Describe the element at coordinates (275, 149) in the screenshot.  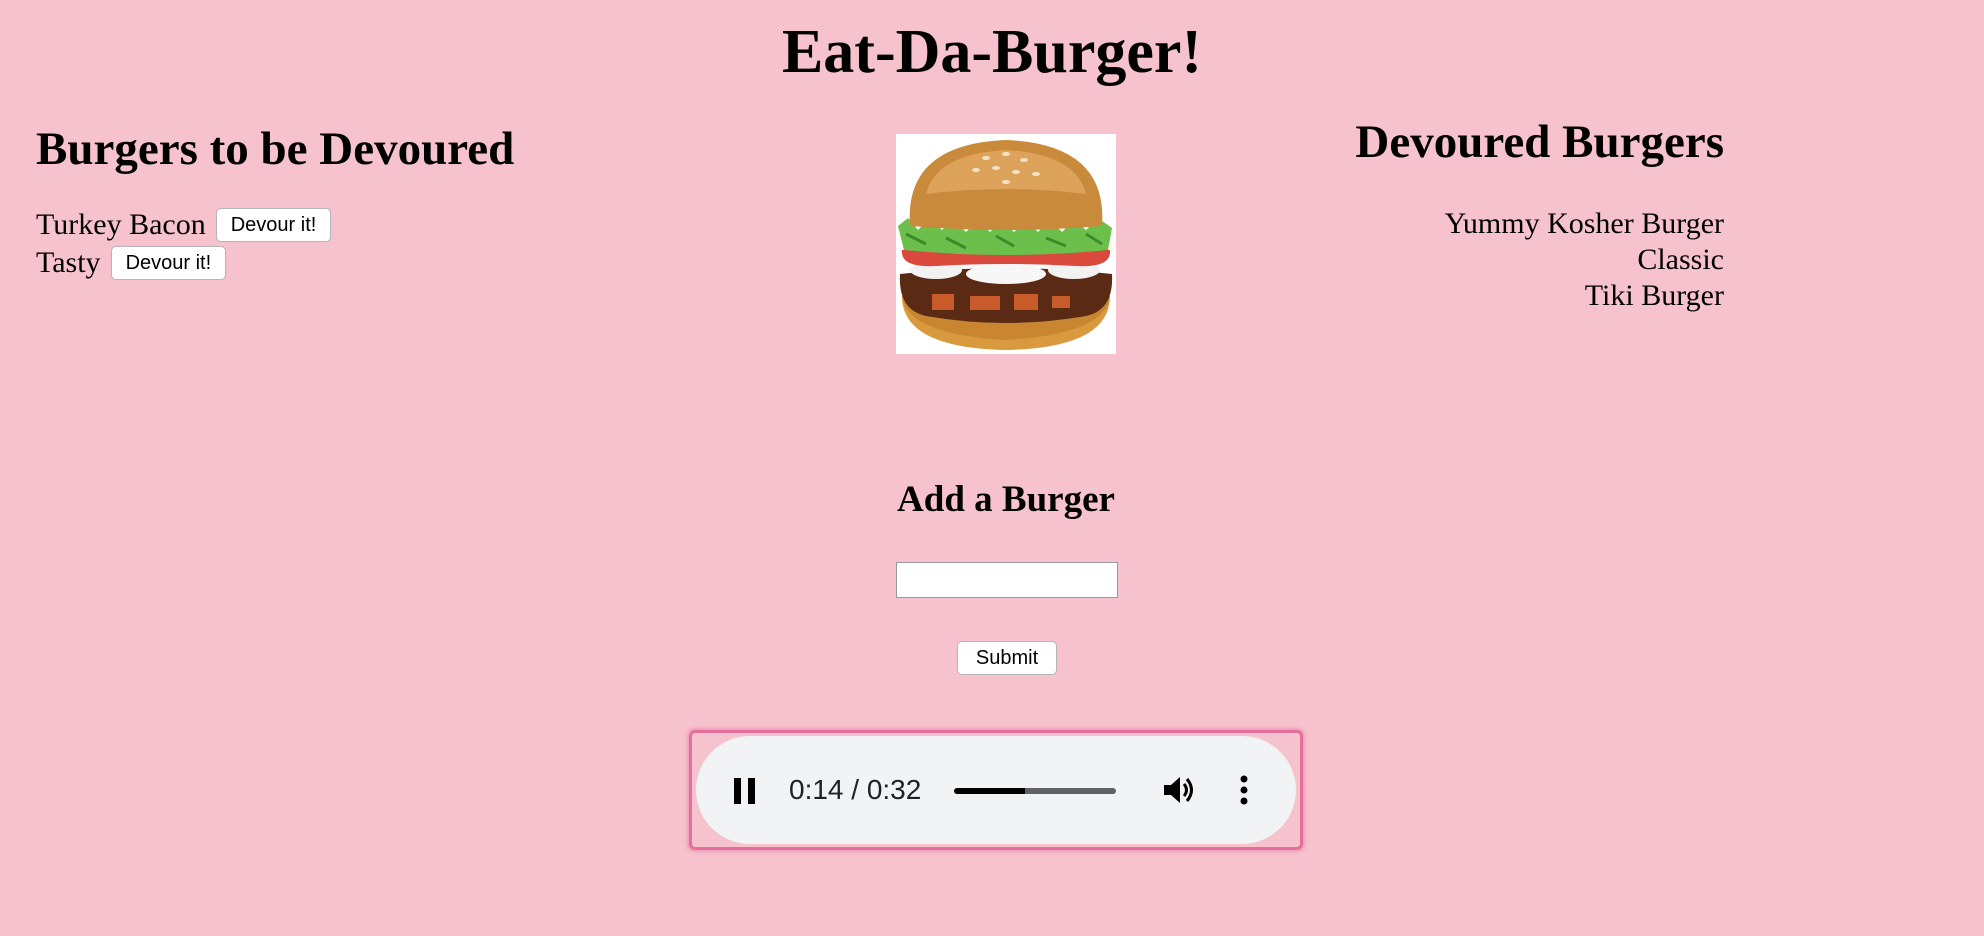
I see `to-devour-heading: Burgers to be Devoured` at that location.